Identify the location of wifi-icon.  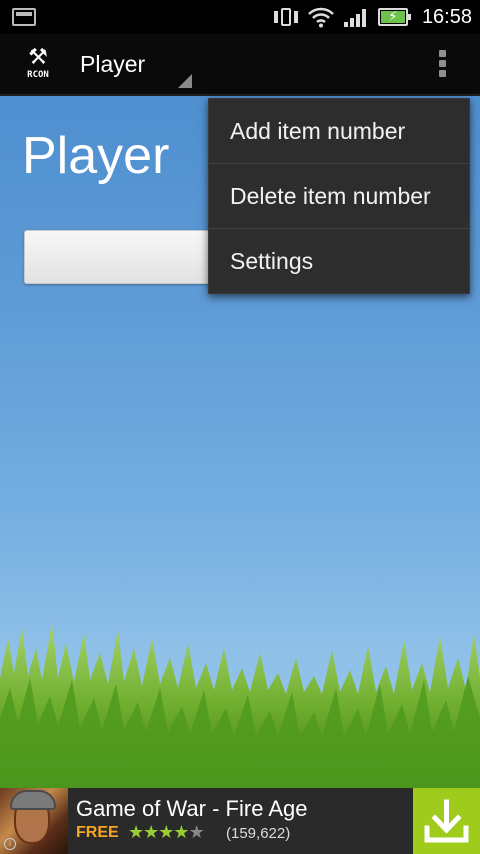
(321, 17).